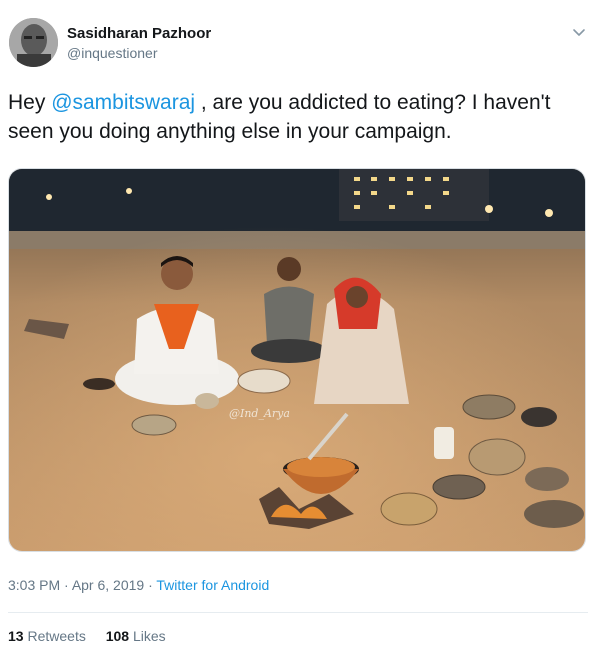  What do you see at coordinates (212, 585) in the screenshot?
I see `tweet-source-link: Twitter for Android` at bounding box center [212, 585].